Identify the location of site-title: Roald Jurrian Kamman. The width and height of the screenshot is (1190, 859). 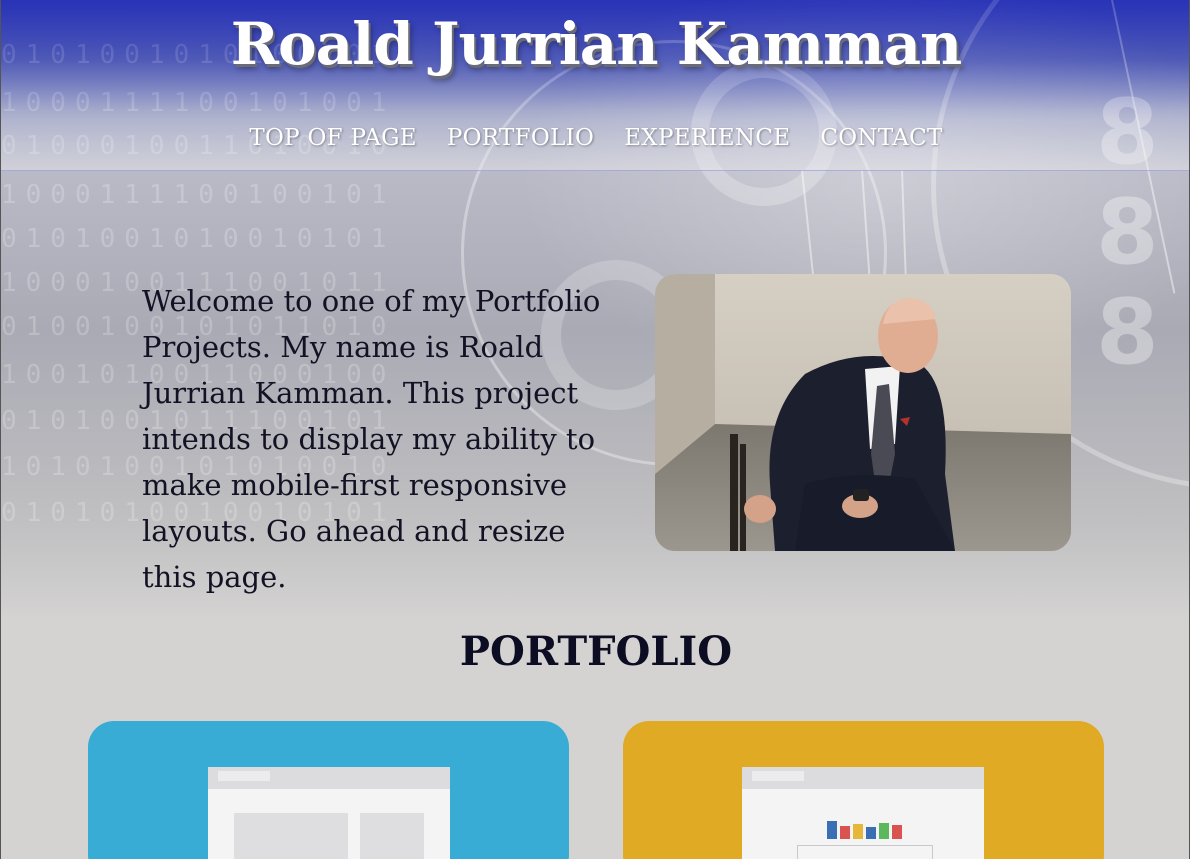
(596, 44).